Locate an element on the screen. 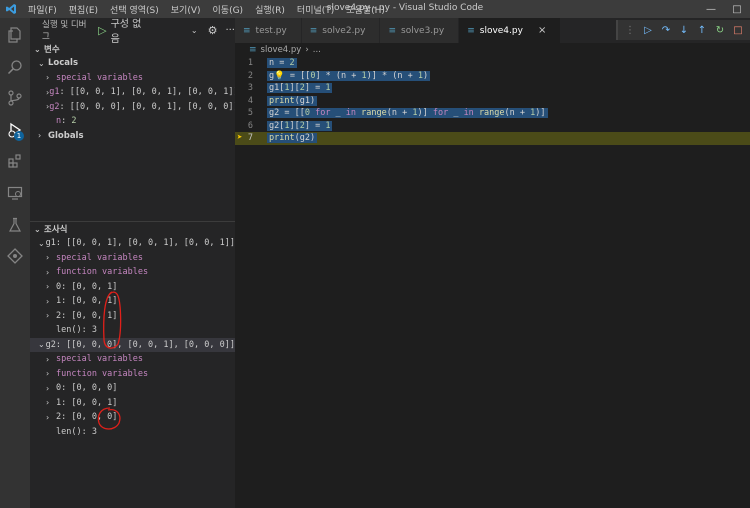 This screenshot has height=508, width=750. watch-g2-special: › special variables is located at coordinates (132, 359).